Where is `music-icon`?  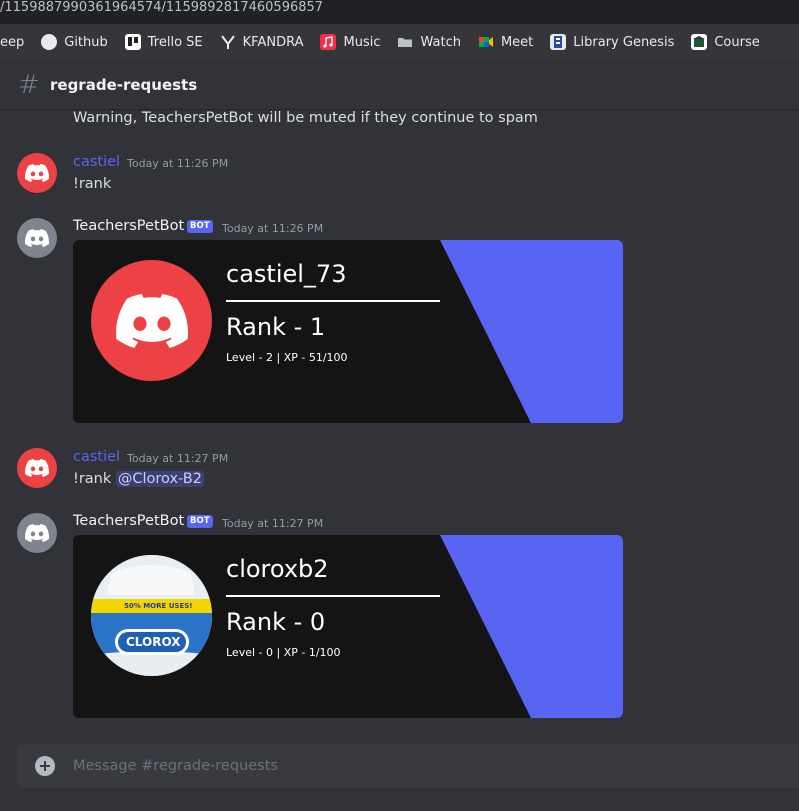 music-icon is located at coordinates (328, 42).